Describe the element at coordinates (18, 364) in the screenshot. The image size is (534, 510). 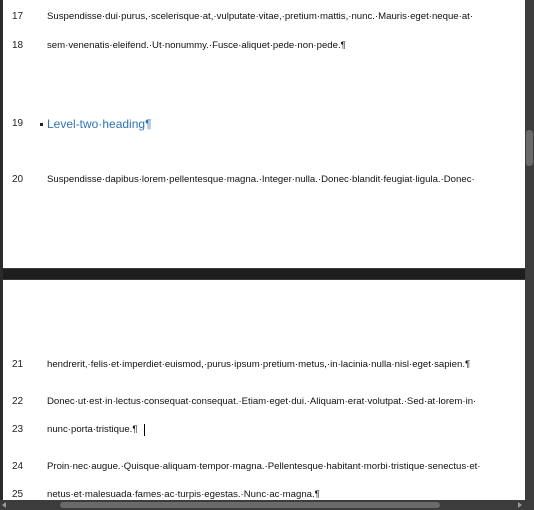
I see `line-number: 21` at that location.